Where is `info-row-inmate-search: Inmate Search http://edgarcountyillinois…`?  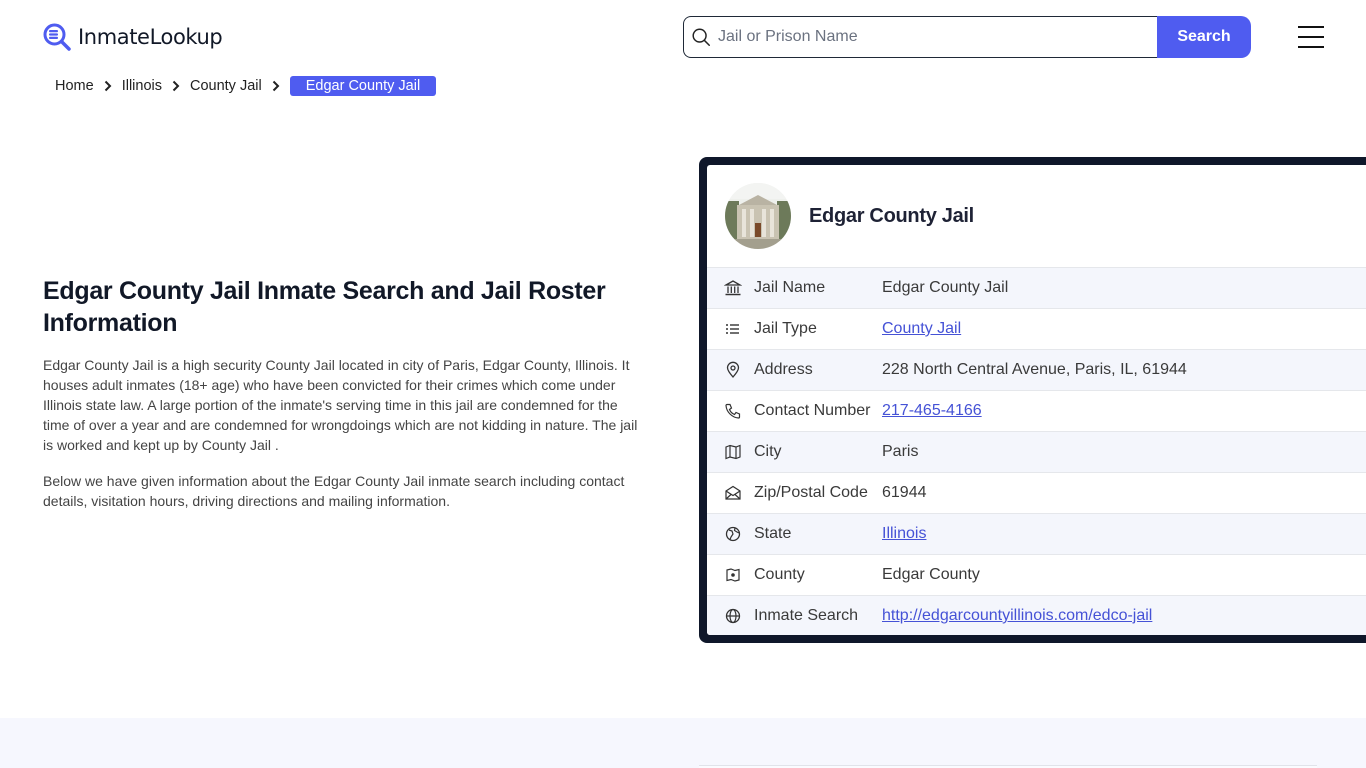 info-row-inmate-search: Inmate Search http://edgarcountyillinois… is located at coordinates (1036, 615).